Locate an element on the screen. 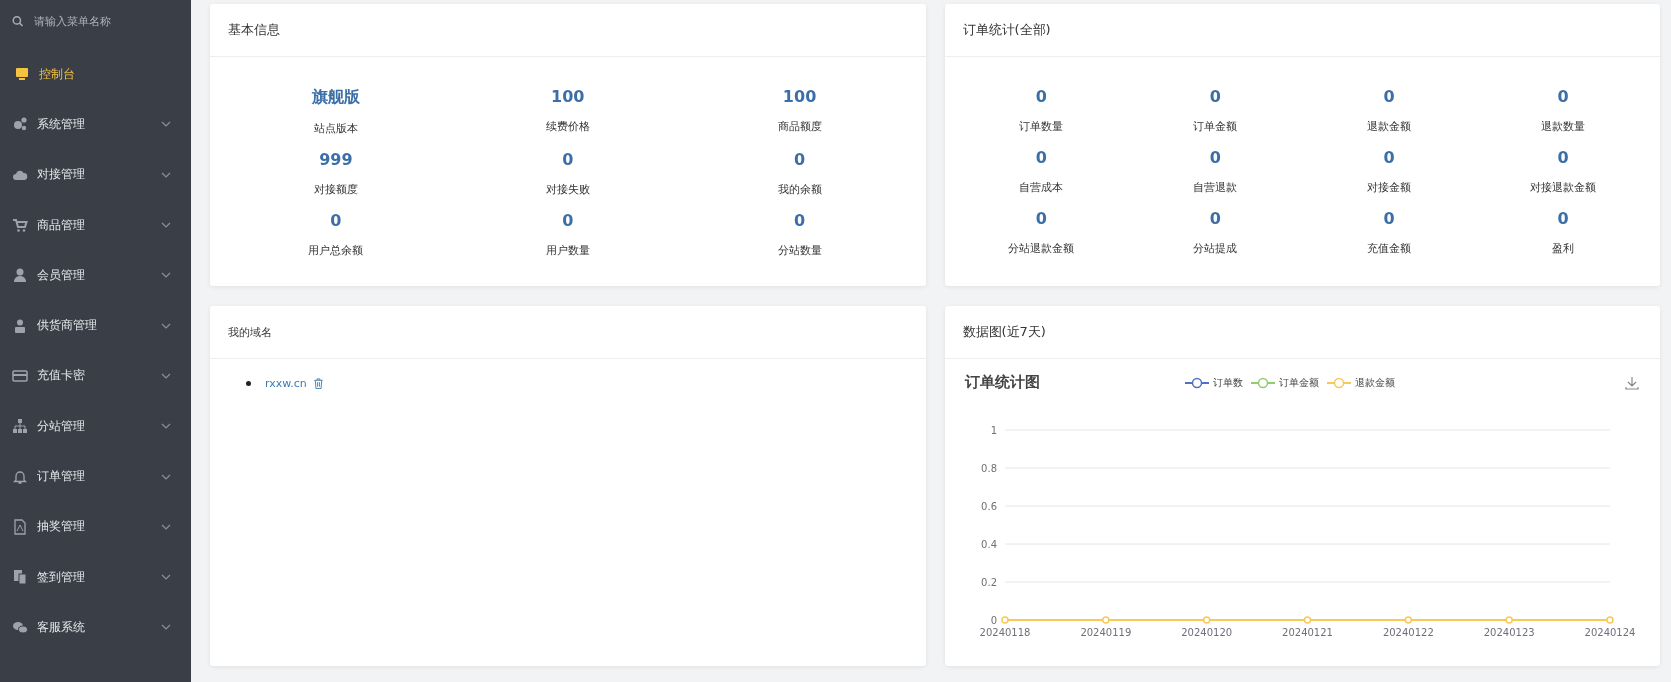 This screenshot has width=1671, height=682. legend-label: 订单数 is located at coordinates (1227, 382).